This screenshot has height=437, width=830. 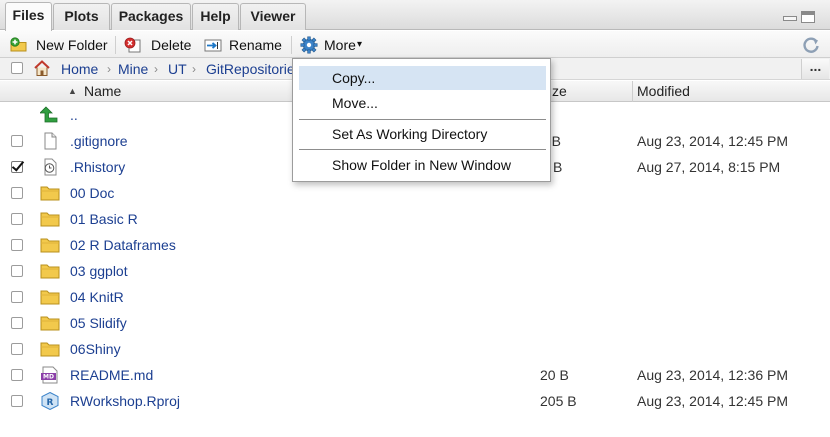 What do you see at coordinates (171, 45) in the screenshot?
I see `delete-label: Delete` at bounding box center [171, 45].